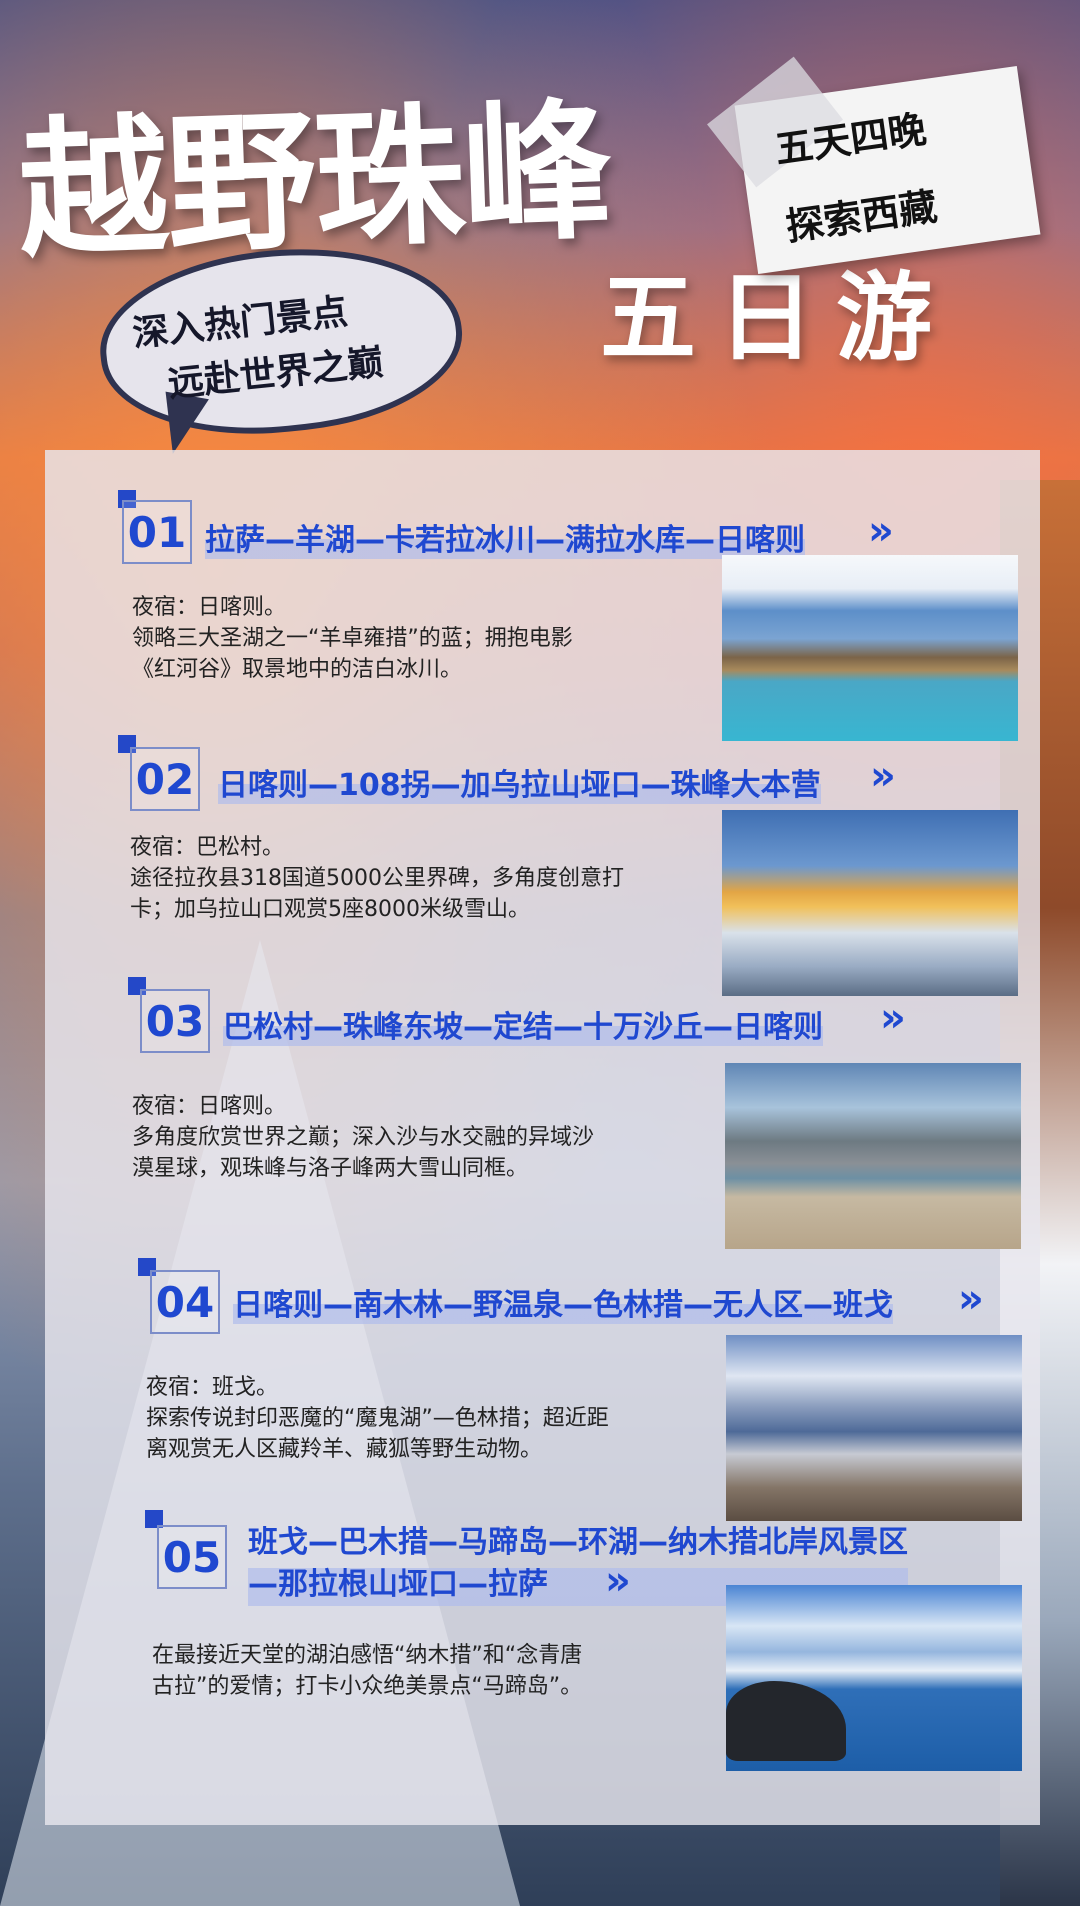  Describe the element at coordinates (505, 537) in the screenshot. I see `day-route: 拉萨—羊湖—卡若拉冰川—满拉水库—日喀则` at that location.